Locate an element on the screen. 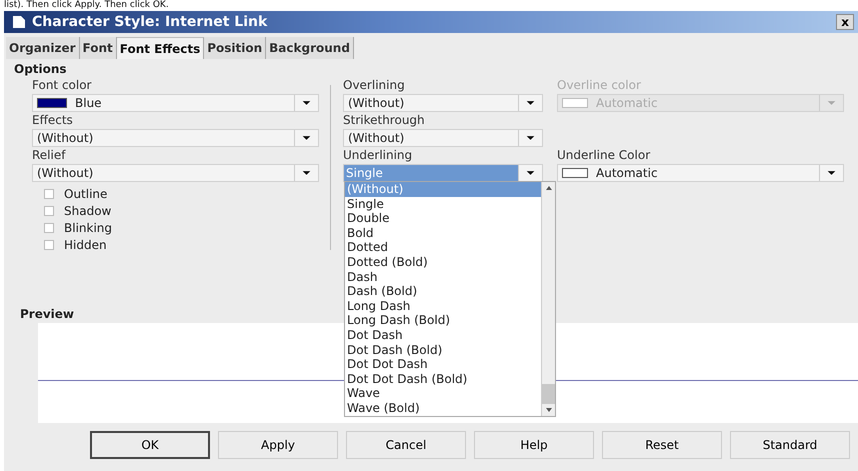 The height and width of the screenshot is (471, 858). checkbox-label: Shadow is located at coordinates (88, 211).